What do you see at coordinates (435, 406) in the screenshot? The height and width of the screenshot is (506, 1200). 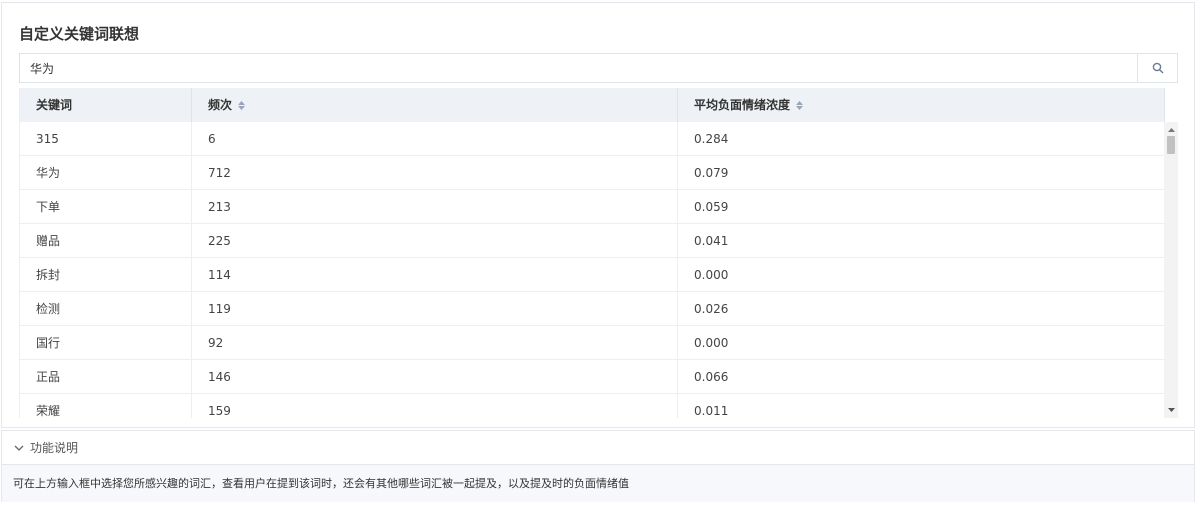 I see `cell-frequency: 159` at bounding box center [435, 406].